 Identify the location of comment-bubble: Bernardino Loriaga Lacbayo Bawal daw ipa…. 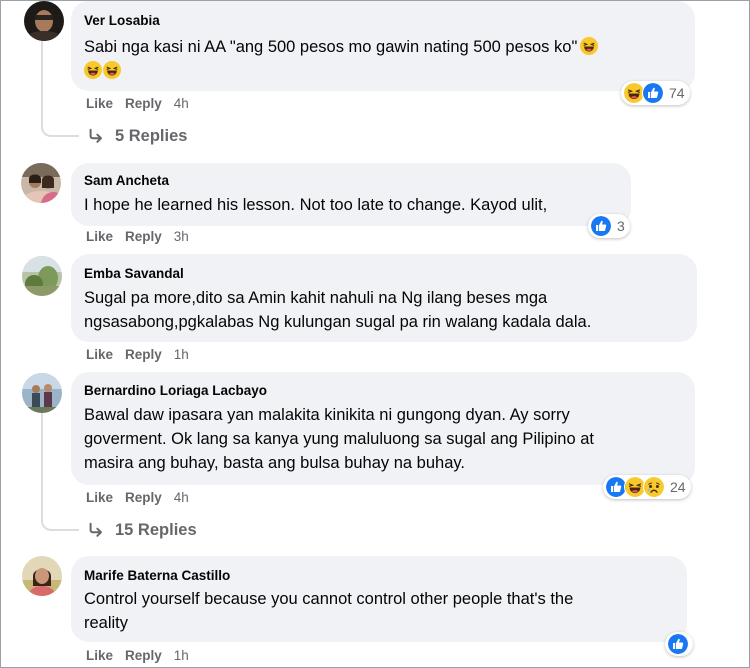
(383, 428).